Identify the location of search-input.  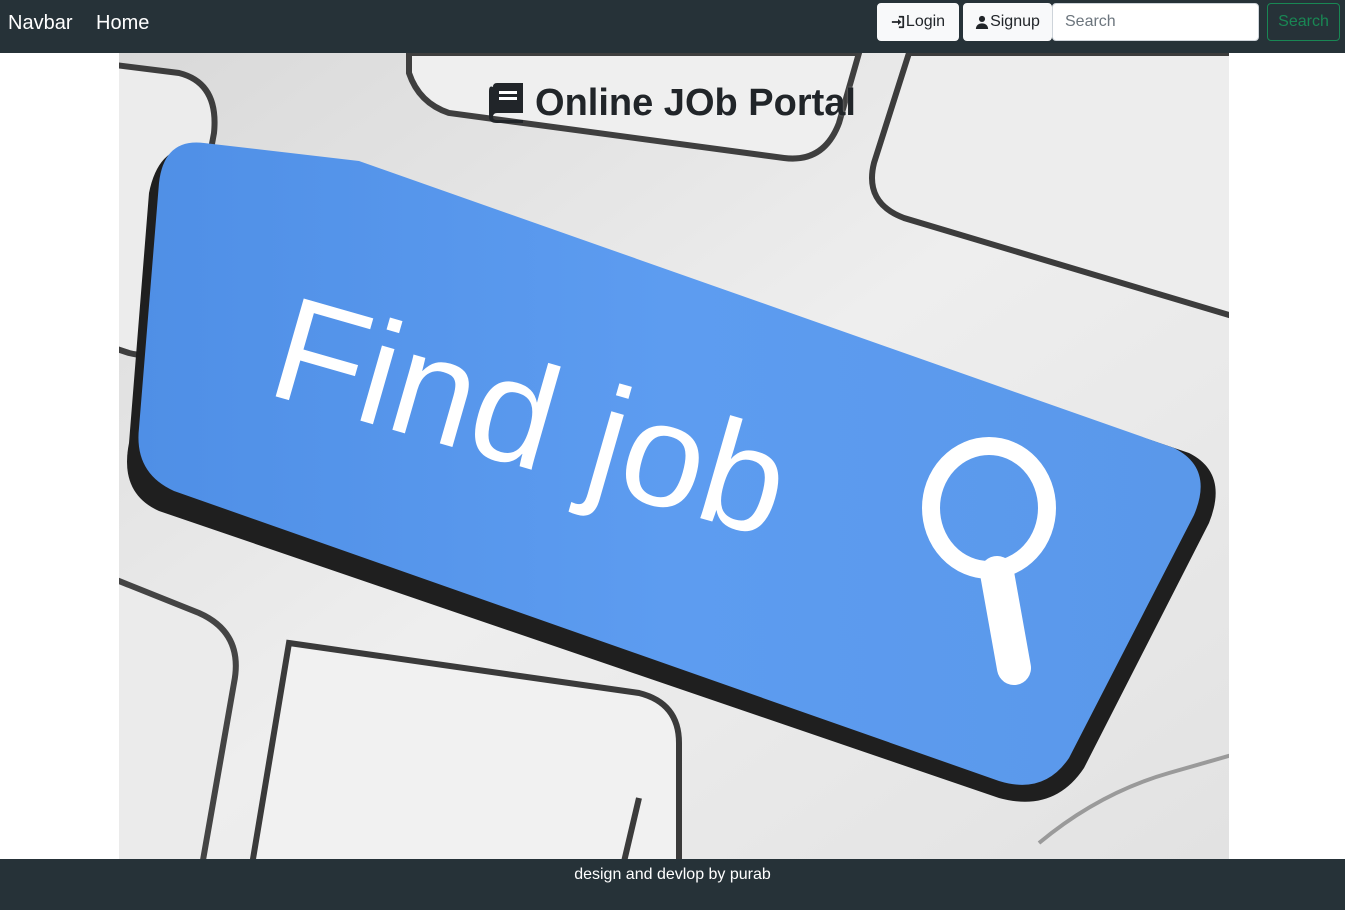
(1155, 22).